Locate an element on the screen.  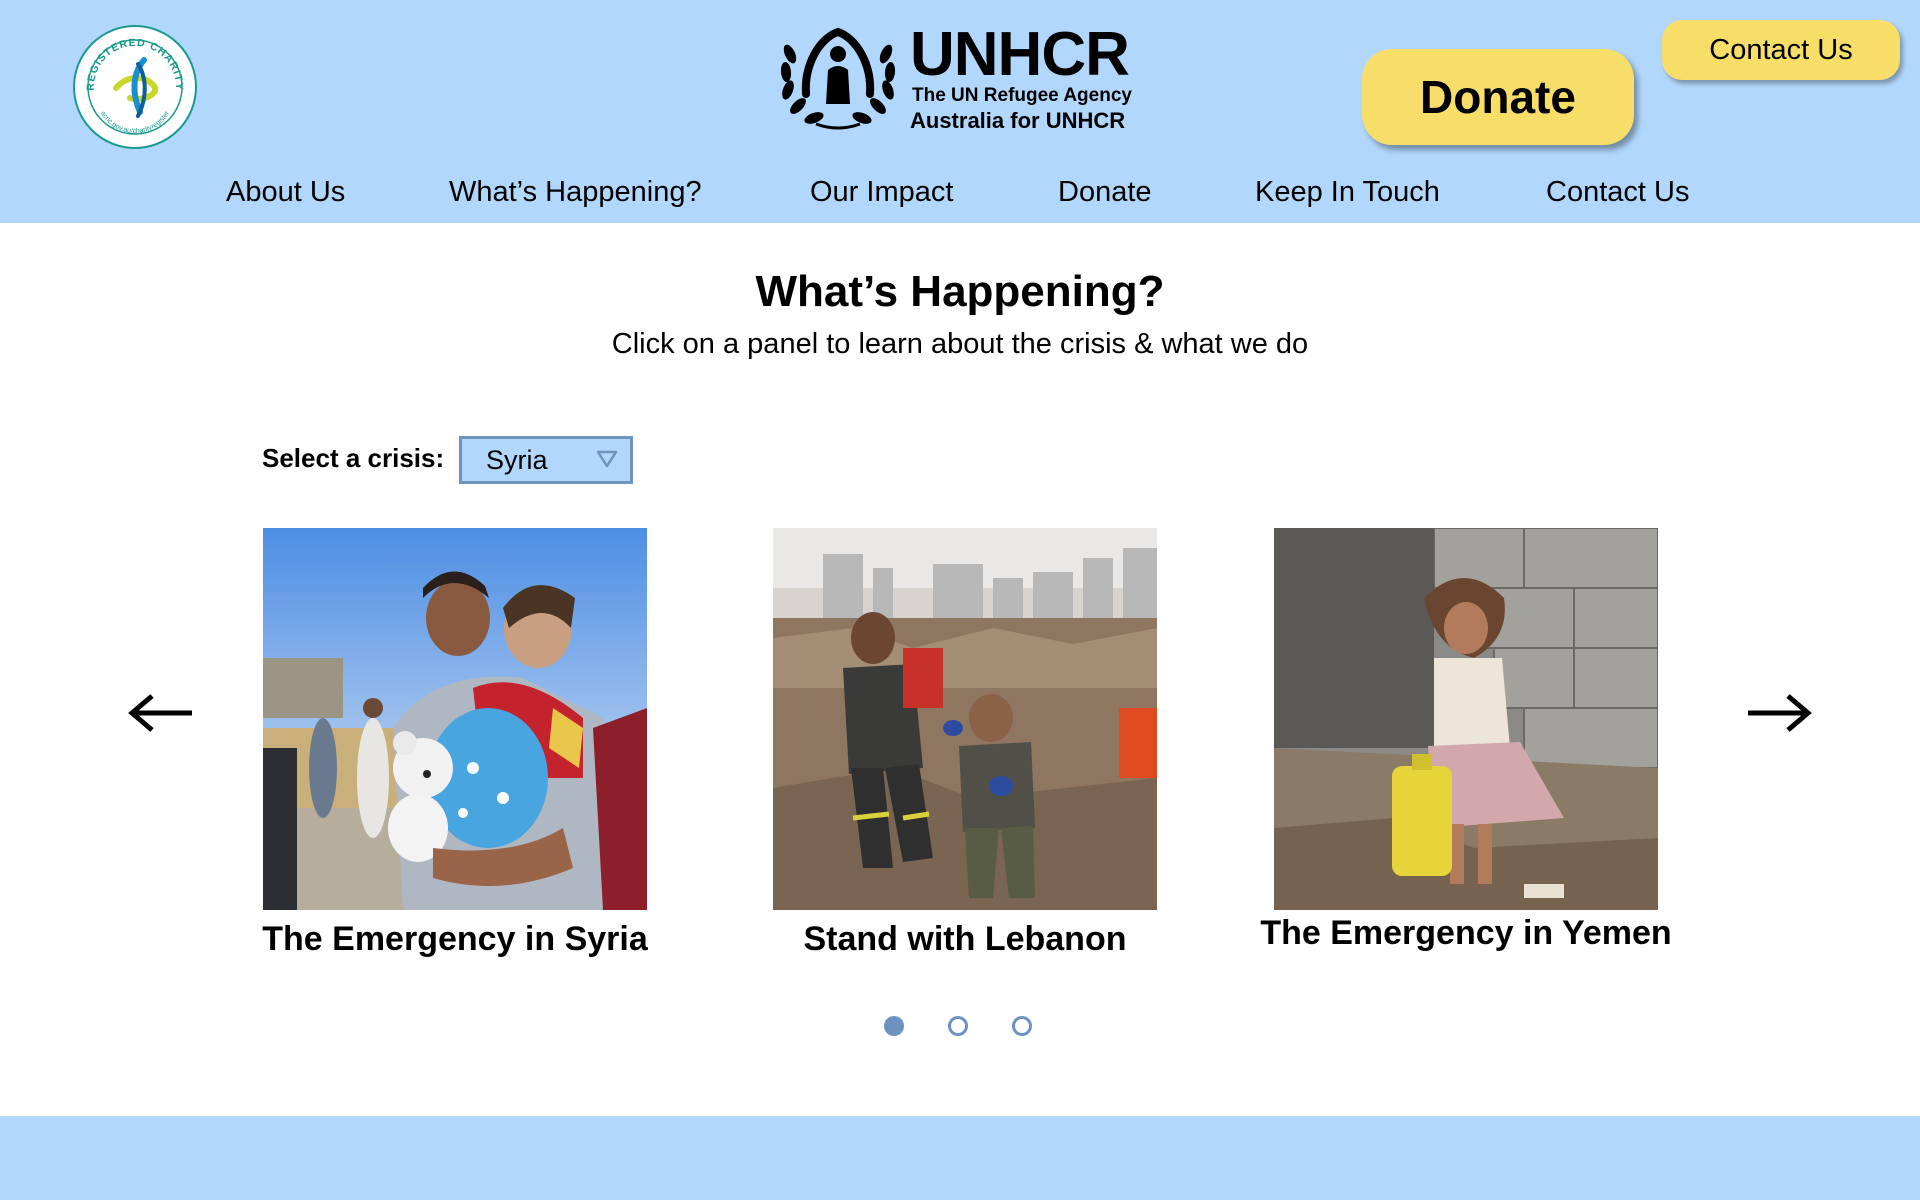
arrow-left-icon is located at coordinates (160, 713).